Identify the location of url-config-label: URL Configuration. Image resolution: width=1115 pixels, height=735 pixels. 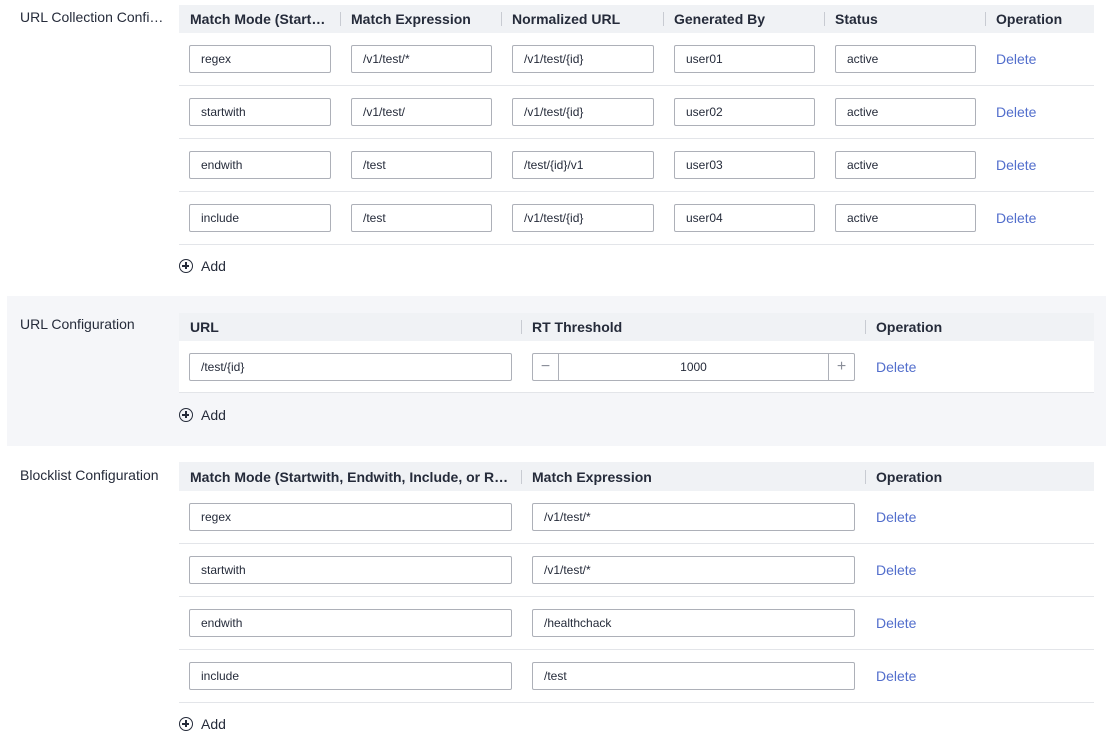
(77, 324).